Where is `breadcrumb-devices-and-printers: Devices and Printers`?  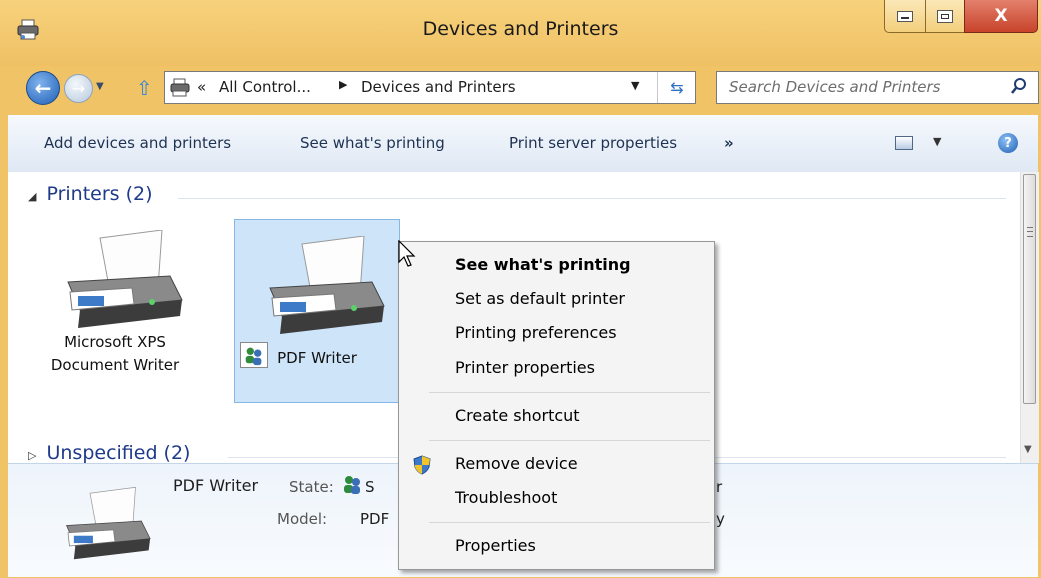 breadcrumb-devices-and-printers: Devices and Printers is located at coordinates (438, 87).